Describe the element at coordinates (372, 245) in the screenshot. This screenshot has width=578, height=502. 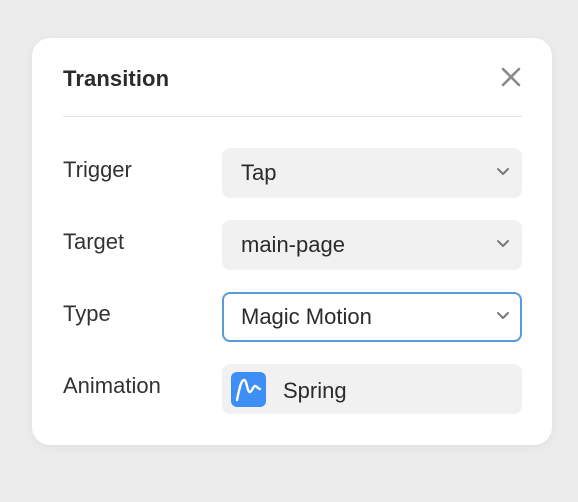
I see `target-select: main-page` at that location.